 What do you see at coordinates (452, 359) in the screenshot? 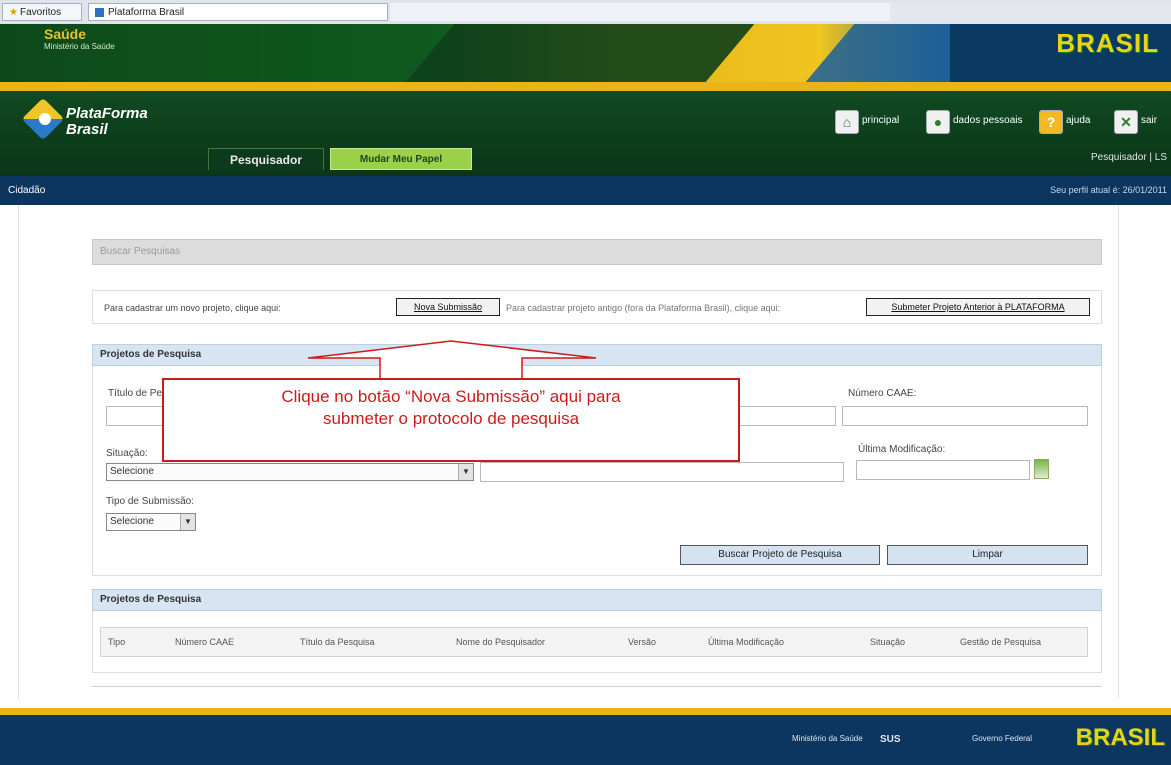
I see `callout-arrow-shape` at bounding box center [452, 359].